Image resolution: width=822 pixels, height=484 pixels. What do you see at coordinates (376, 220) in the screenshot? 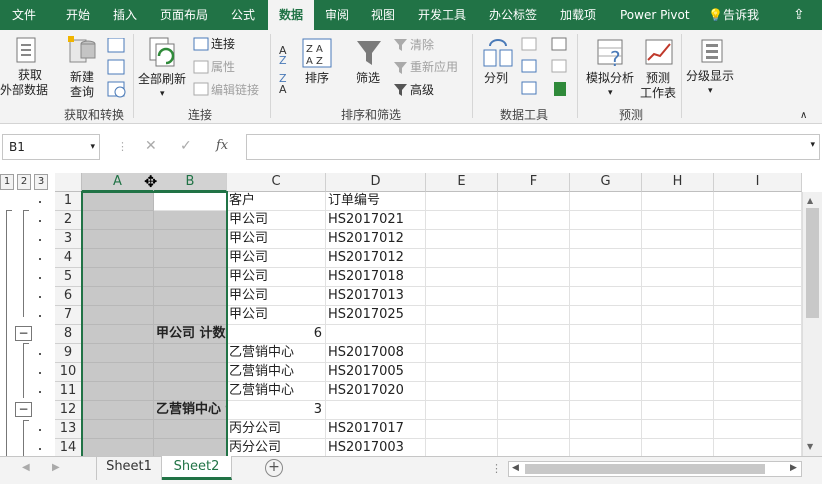
I see `cell-d: HS2017021` at bounding box center [376, 220].